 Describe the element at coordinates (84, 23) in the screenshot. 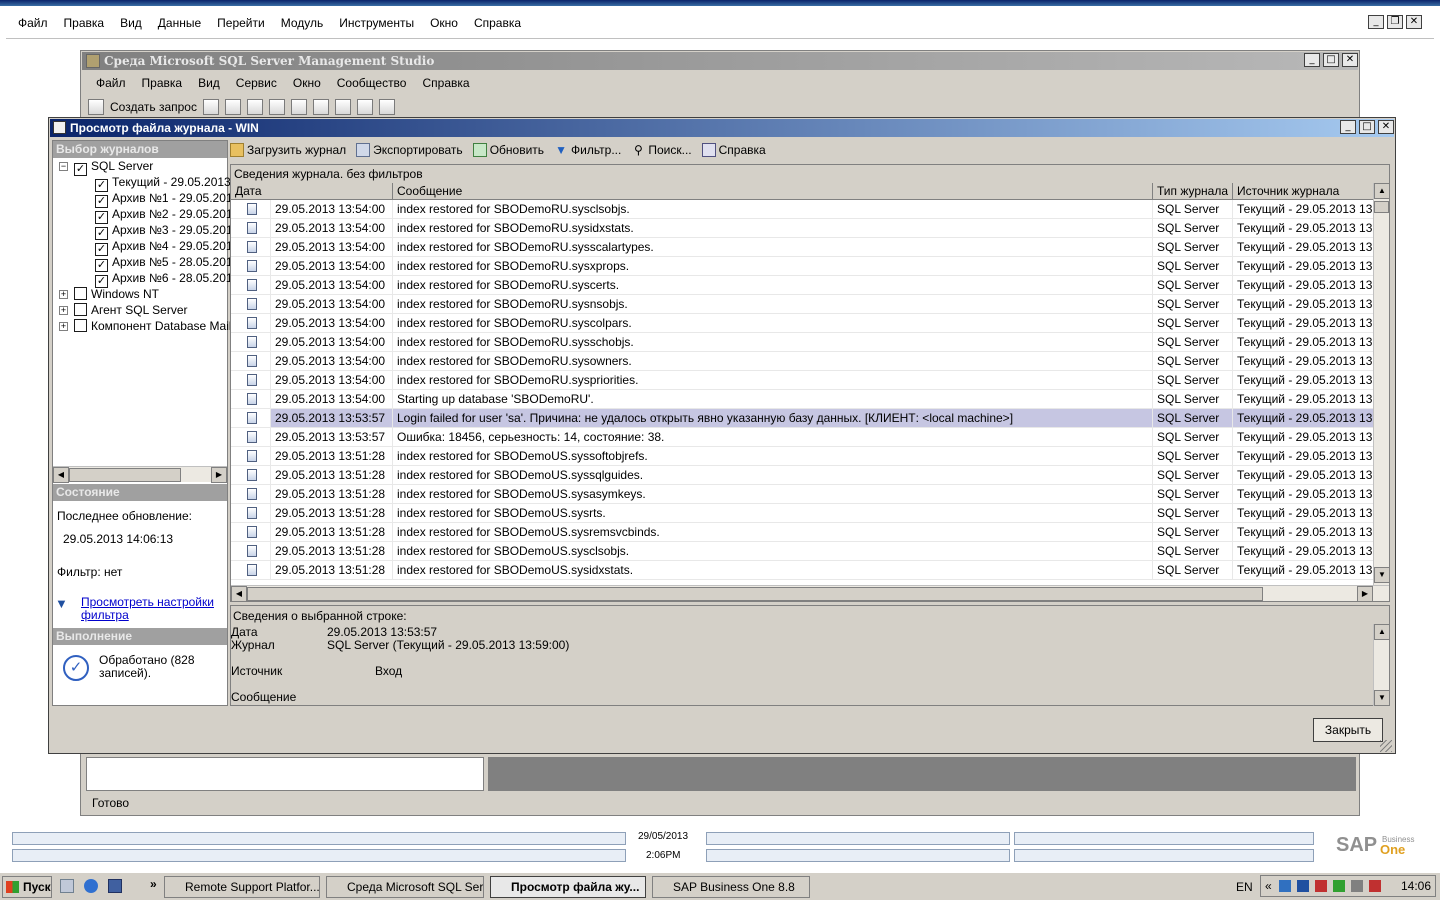

I see `outer-menu-edit: Правка` at that location.